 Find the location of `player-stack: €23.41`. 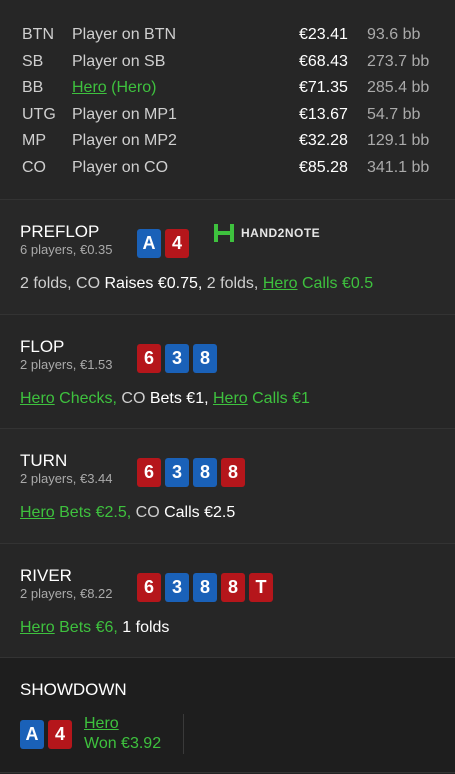

player-stack: €23.41 is located at coordinates (323, 35).